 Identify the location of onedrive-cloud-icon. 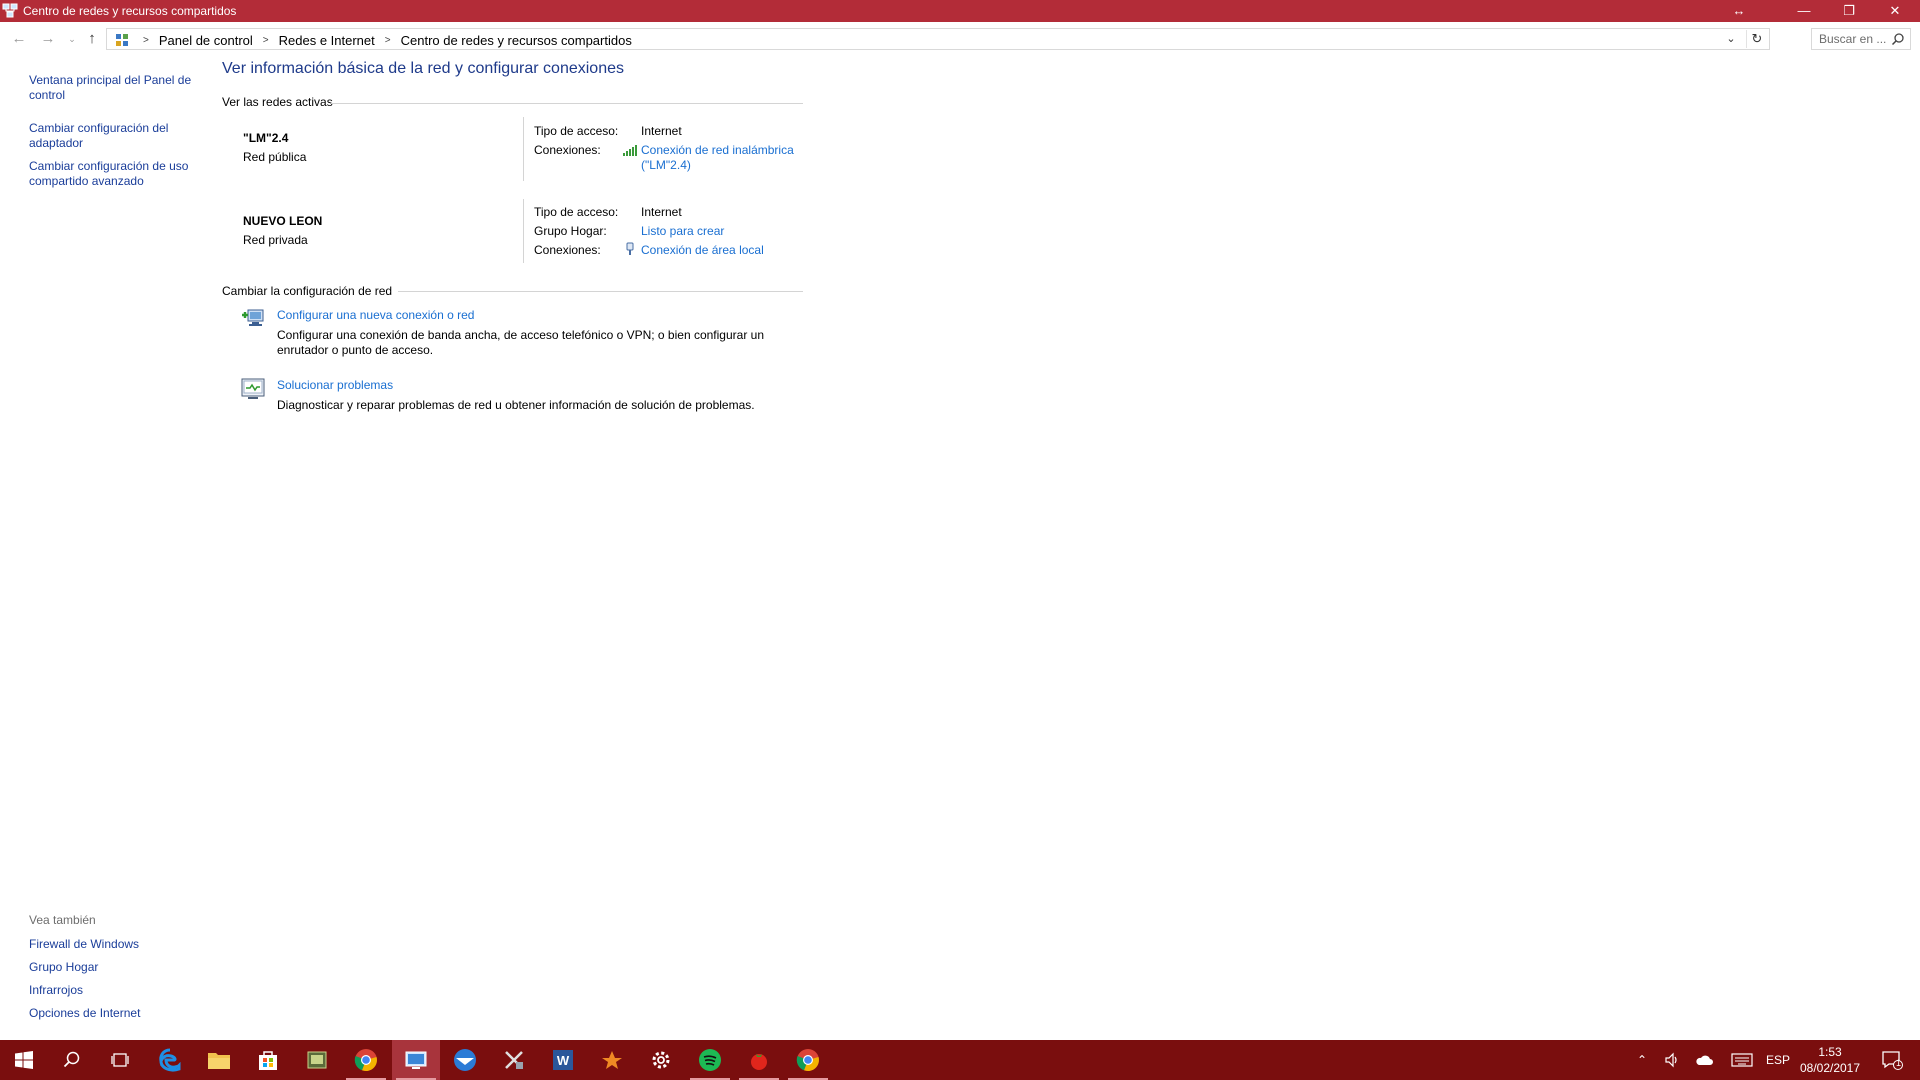
(1704, 1060).